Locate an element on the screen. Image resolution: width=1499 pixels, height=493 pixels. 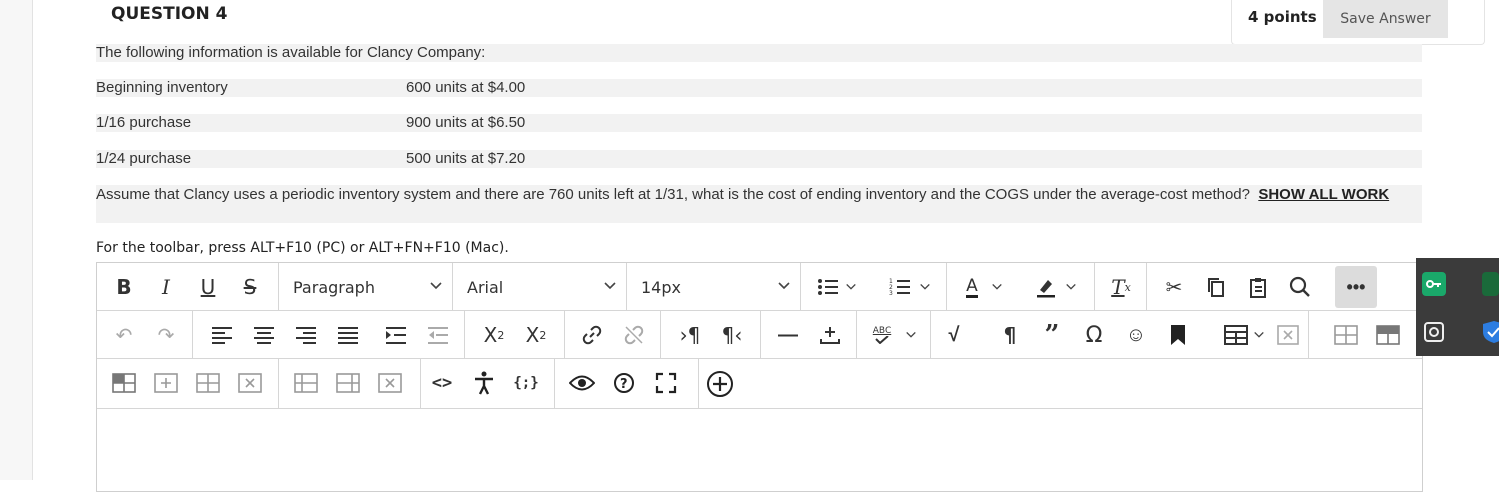
save-answer-button: Save Answer is located at coordinates (1385, 19).